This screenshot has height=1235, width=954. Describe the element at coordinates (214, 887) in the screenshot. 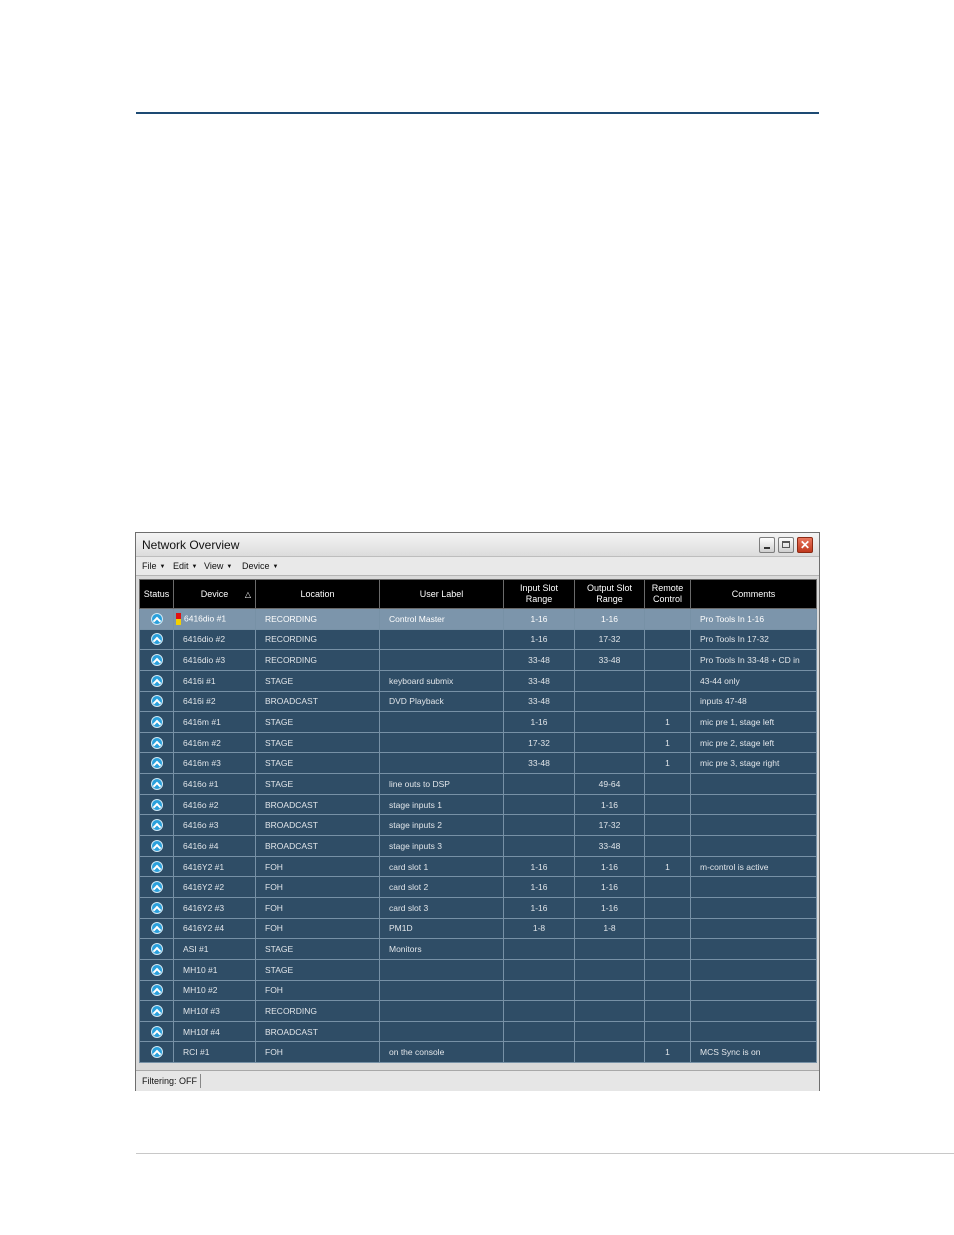

I see `device-cell: 6416Y2 #2` at that location.